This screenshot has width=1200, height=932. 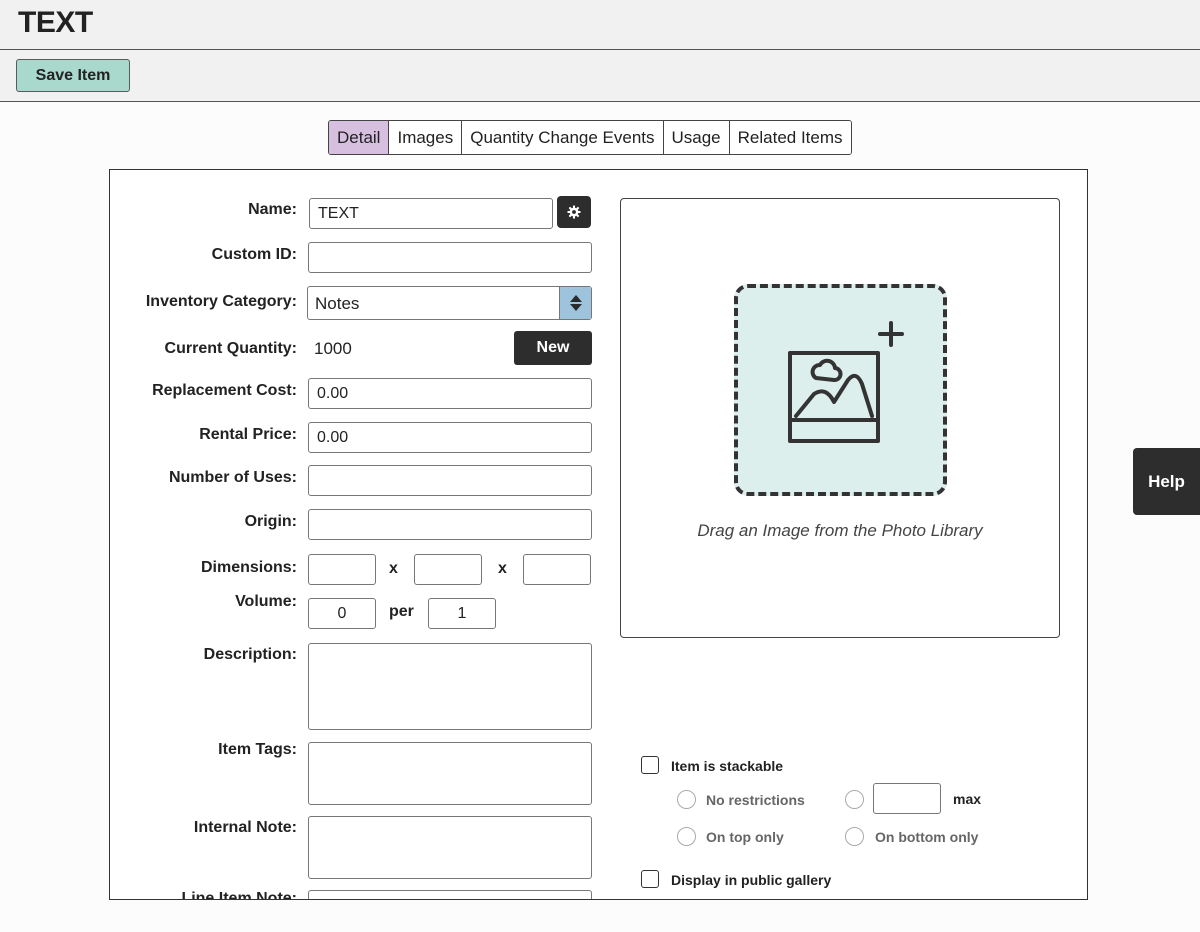 I want to click on volume-label: Volume:, so click(x=266, y=601).